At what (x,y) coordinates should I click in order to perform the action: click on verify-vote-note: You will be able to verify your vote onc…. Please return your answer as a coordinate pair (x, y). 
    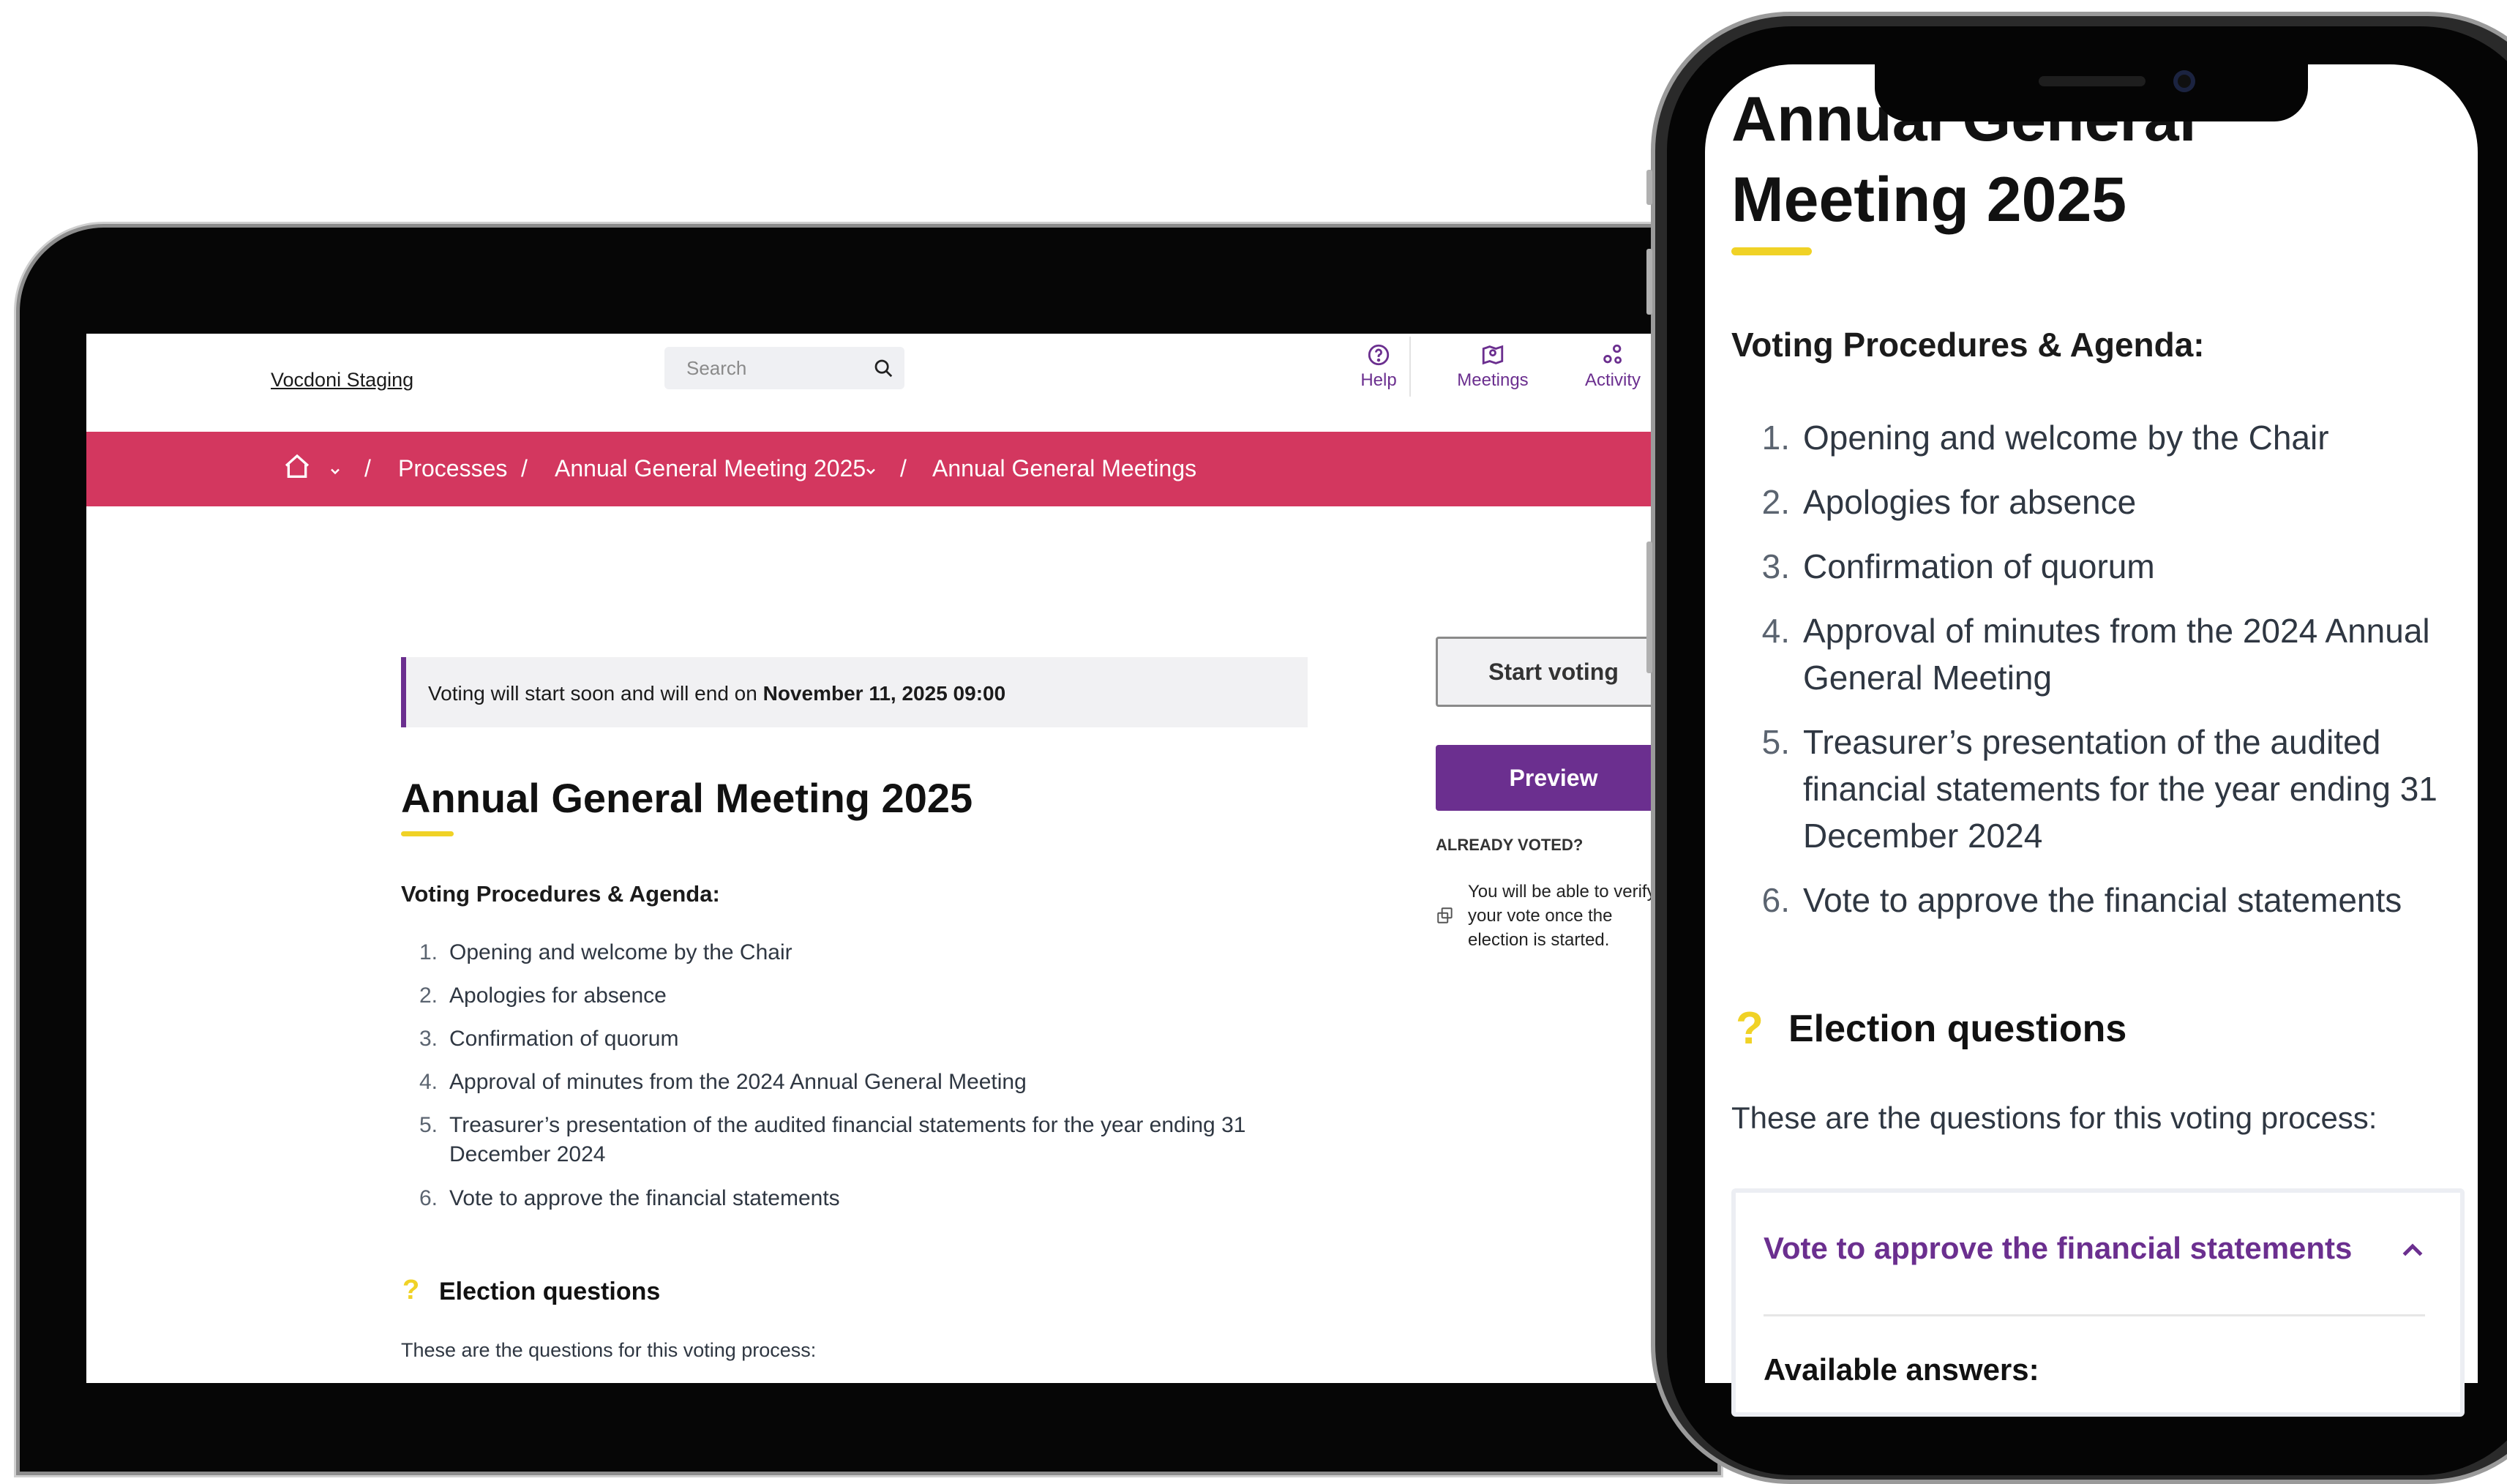
    Looking at the image, I should click on (1562, 916).